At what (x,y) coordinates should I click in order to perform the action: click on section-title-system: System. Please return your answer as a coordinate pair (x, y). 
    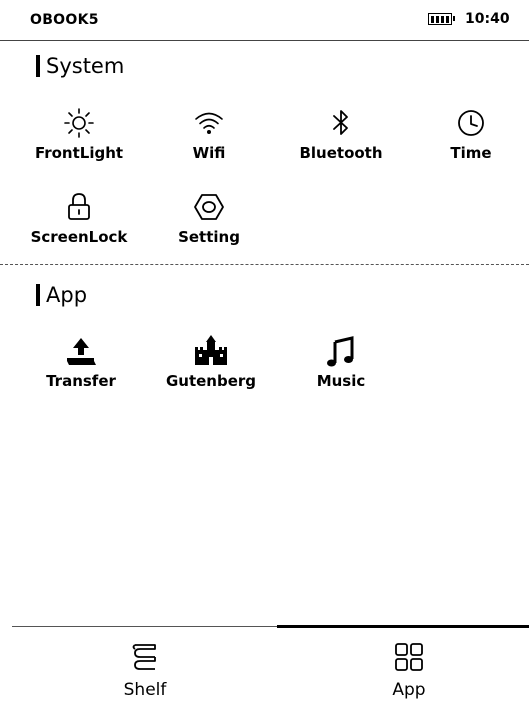
    Looking at the image, I should click on (80, 66).